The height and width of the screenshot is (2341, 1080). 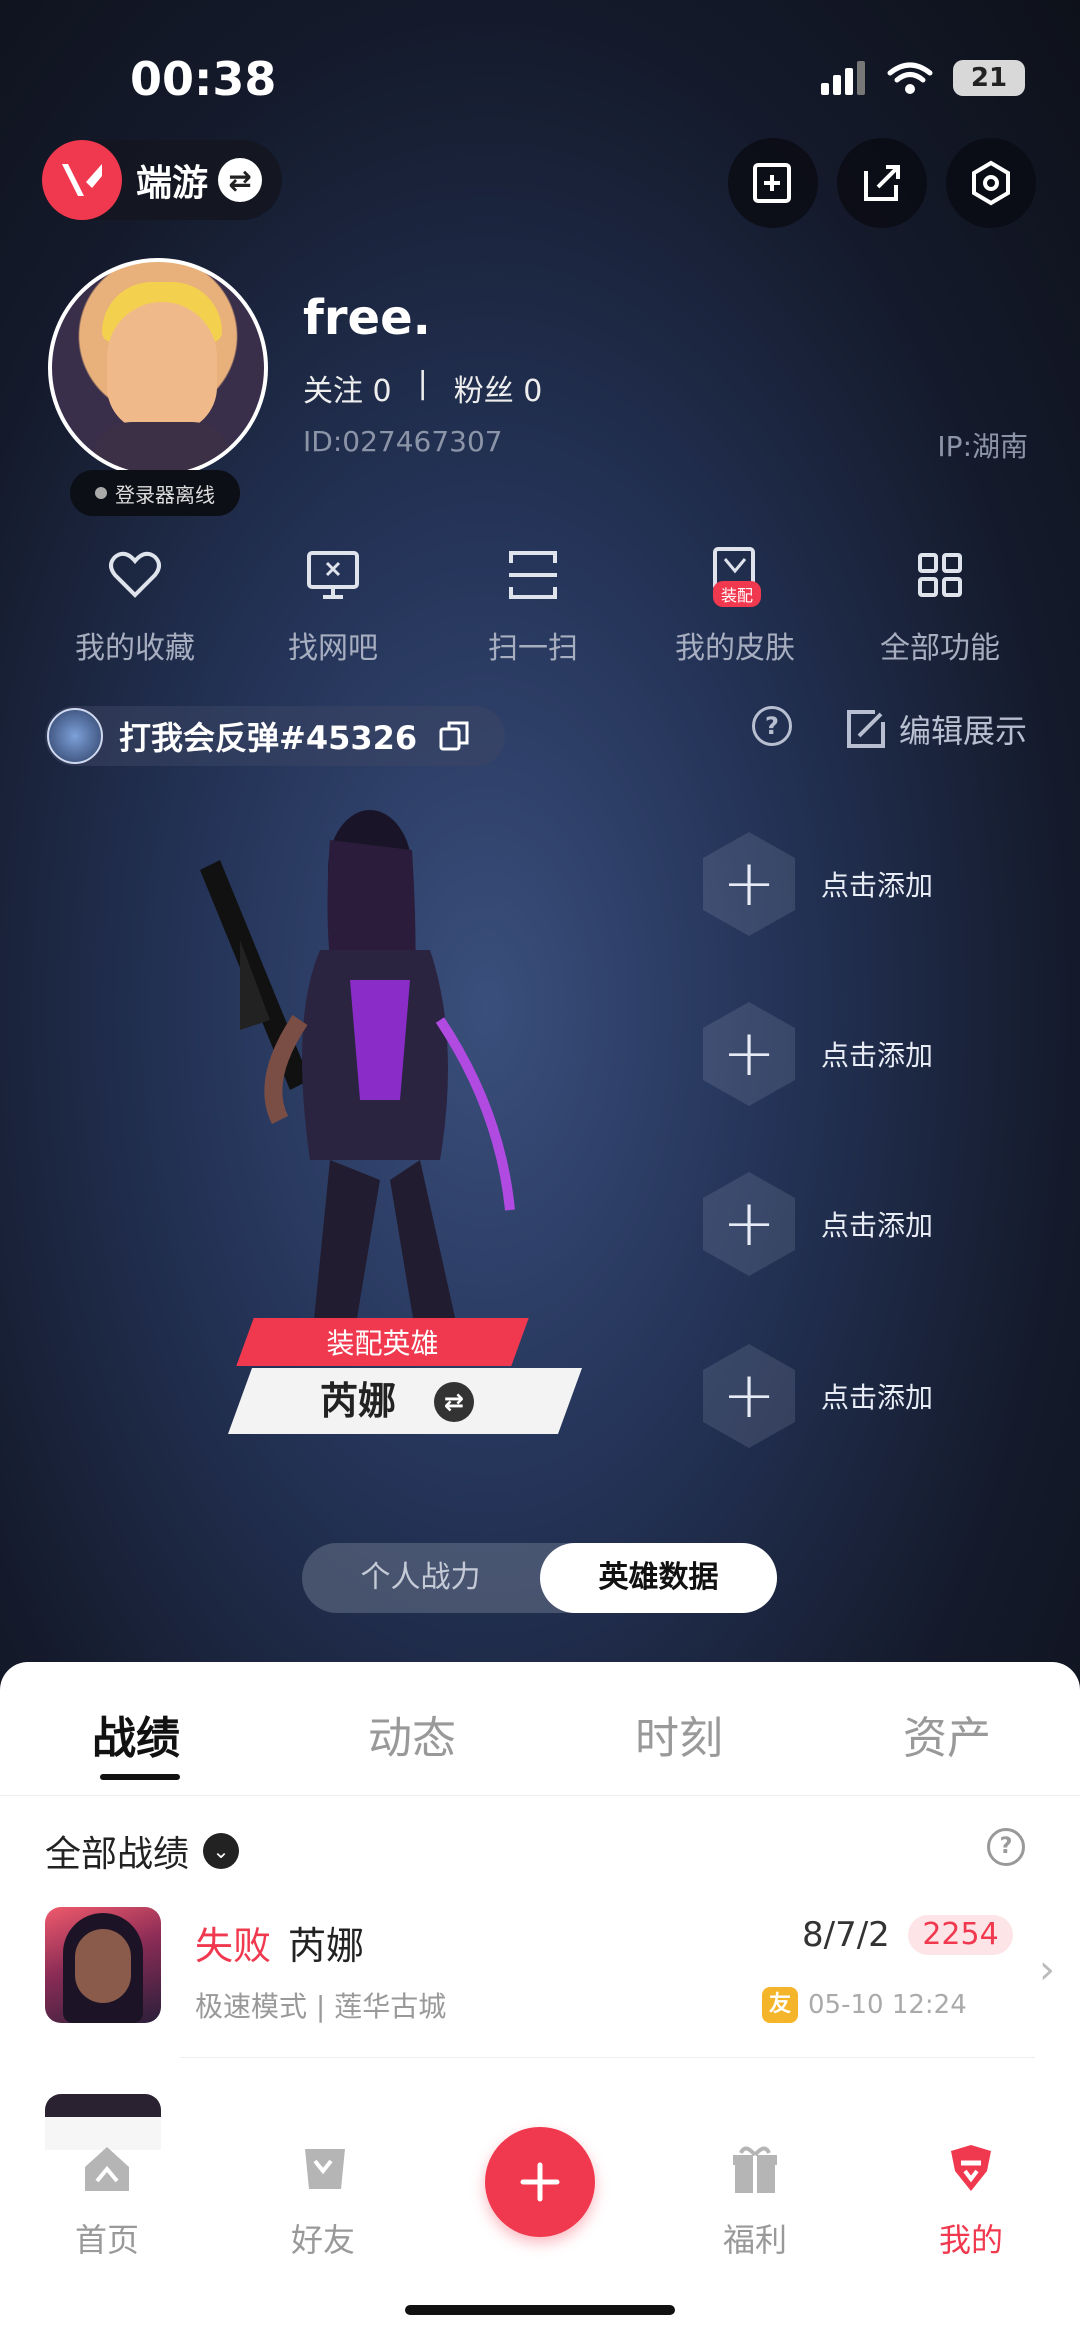 What do you see at coordinates (382, 1343) in the screenshot?
I see `equip-hero-label: 装配英雄` at bounding box center [382, 1343].